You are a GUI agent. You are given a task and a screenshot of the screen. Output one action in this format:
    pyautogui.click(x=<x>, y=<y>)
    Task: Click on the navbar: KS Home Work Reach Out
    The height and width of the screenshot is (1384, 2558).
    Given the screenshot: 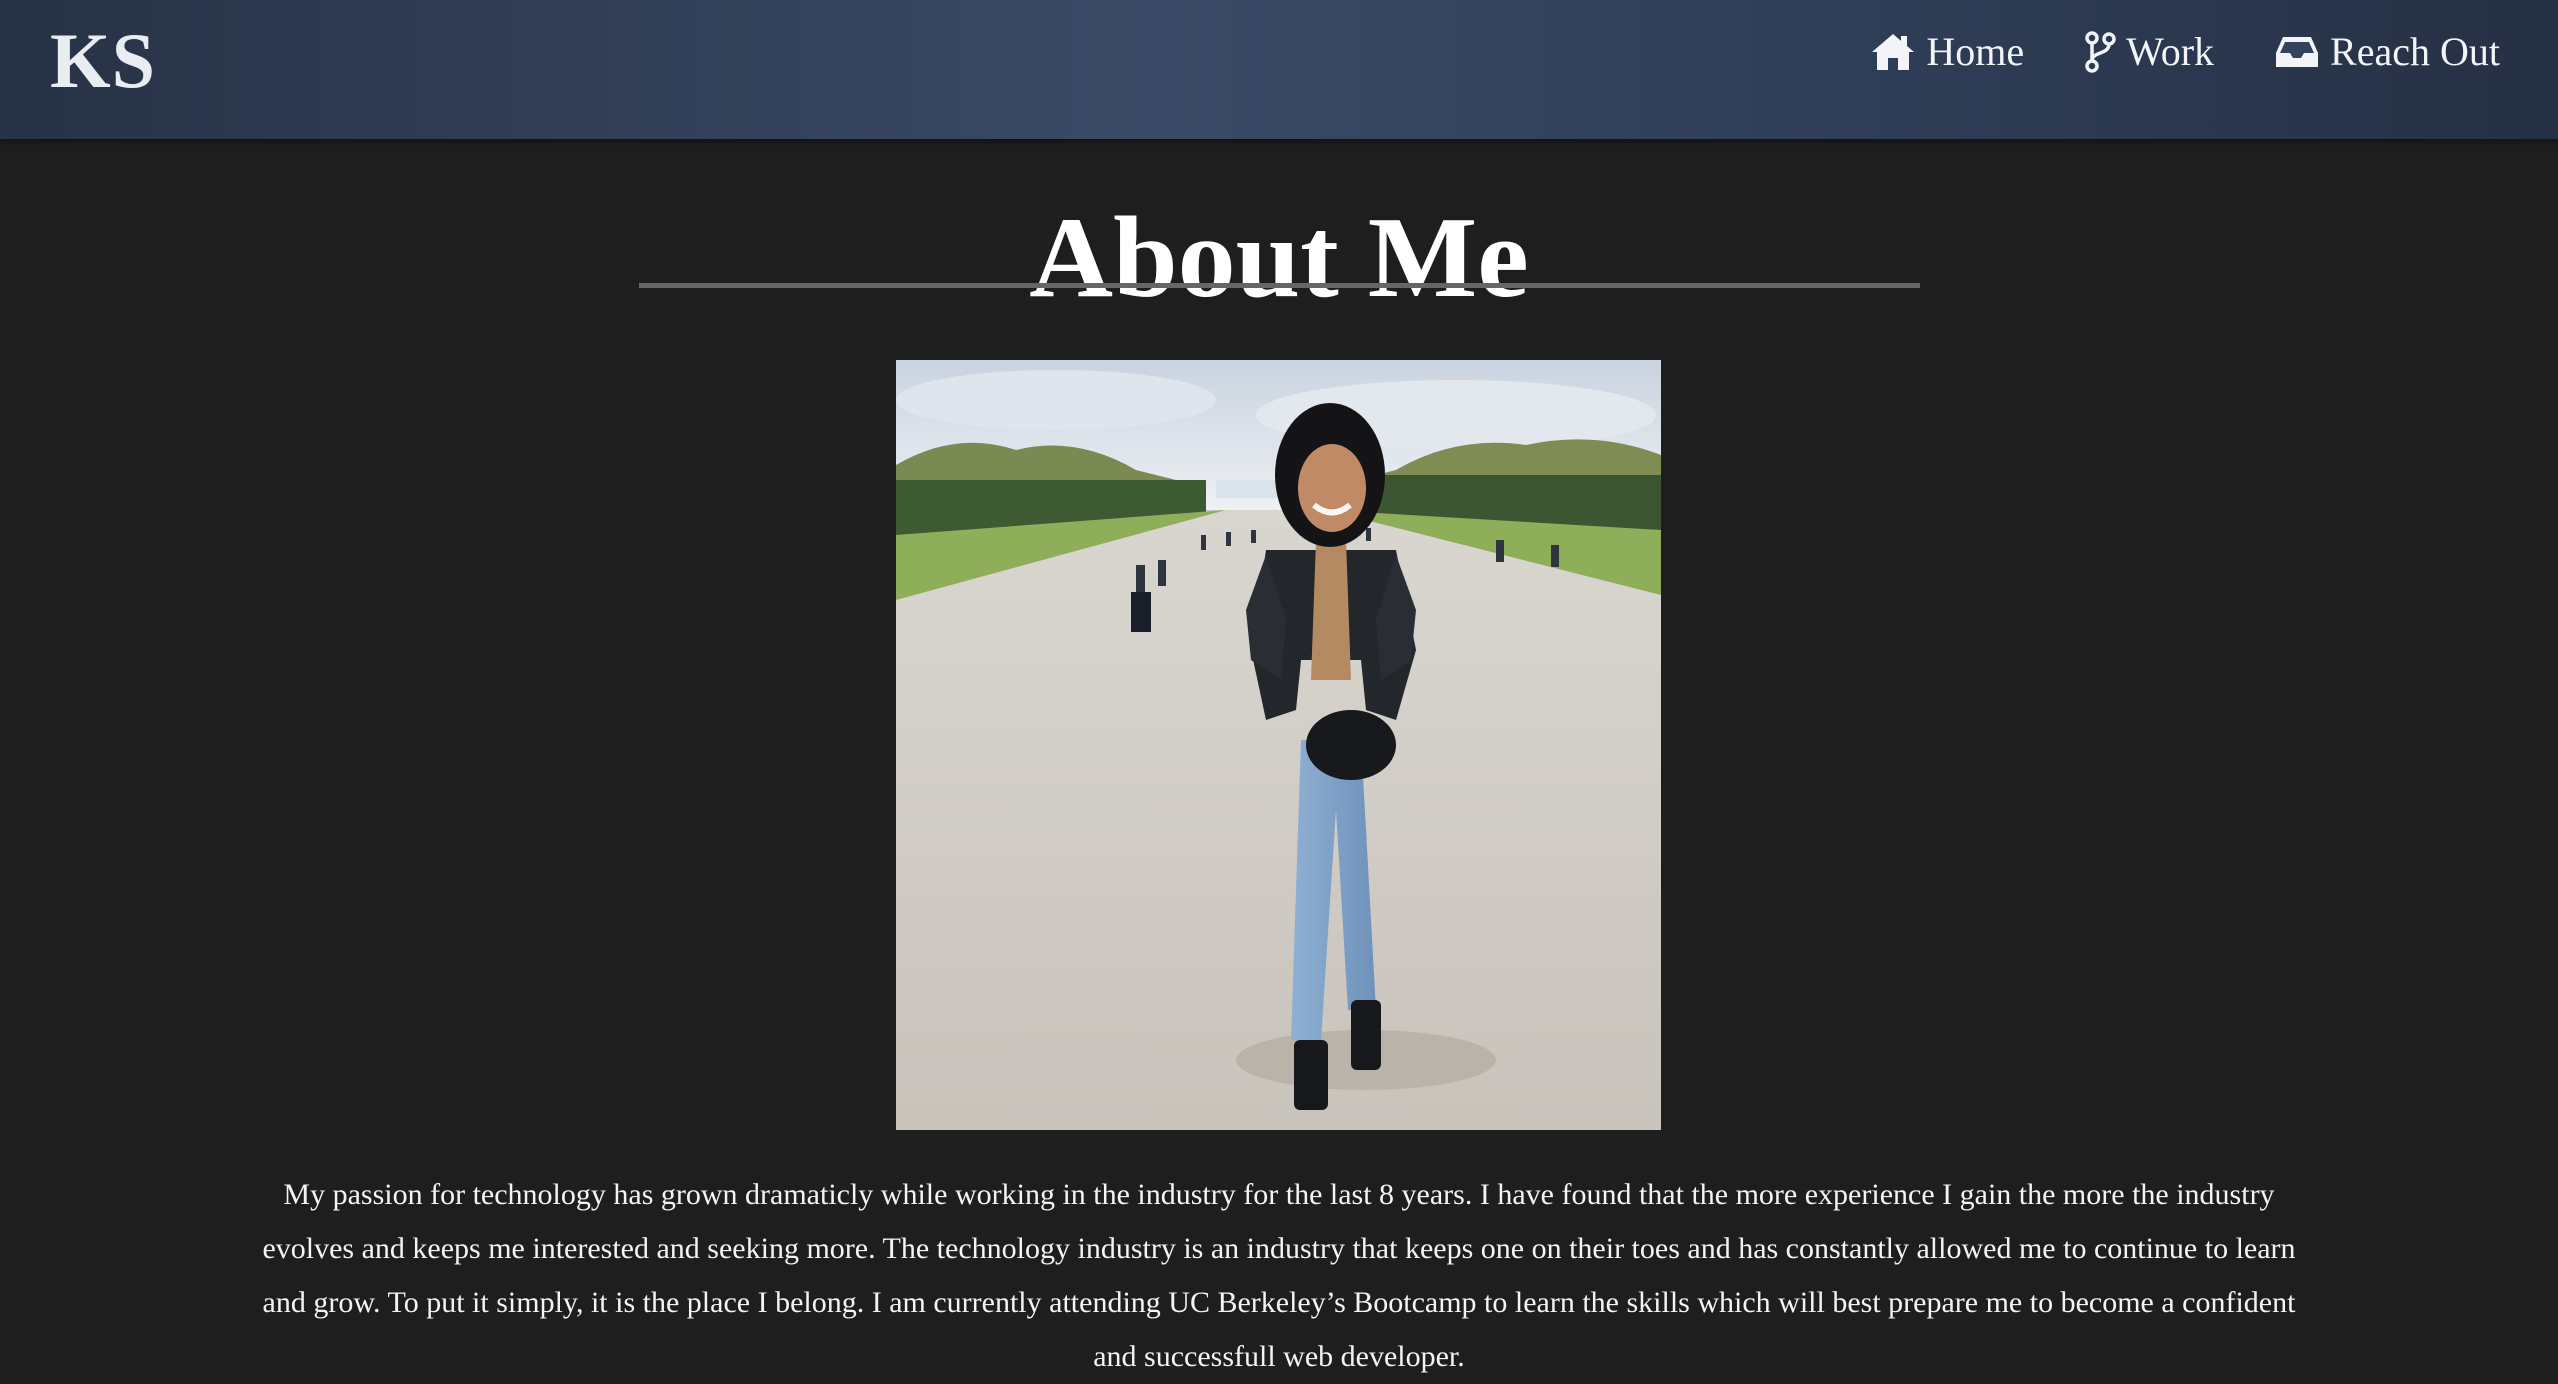 What is the action you would take?
    pyautogui.click(x=1279, y=69)
    